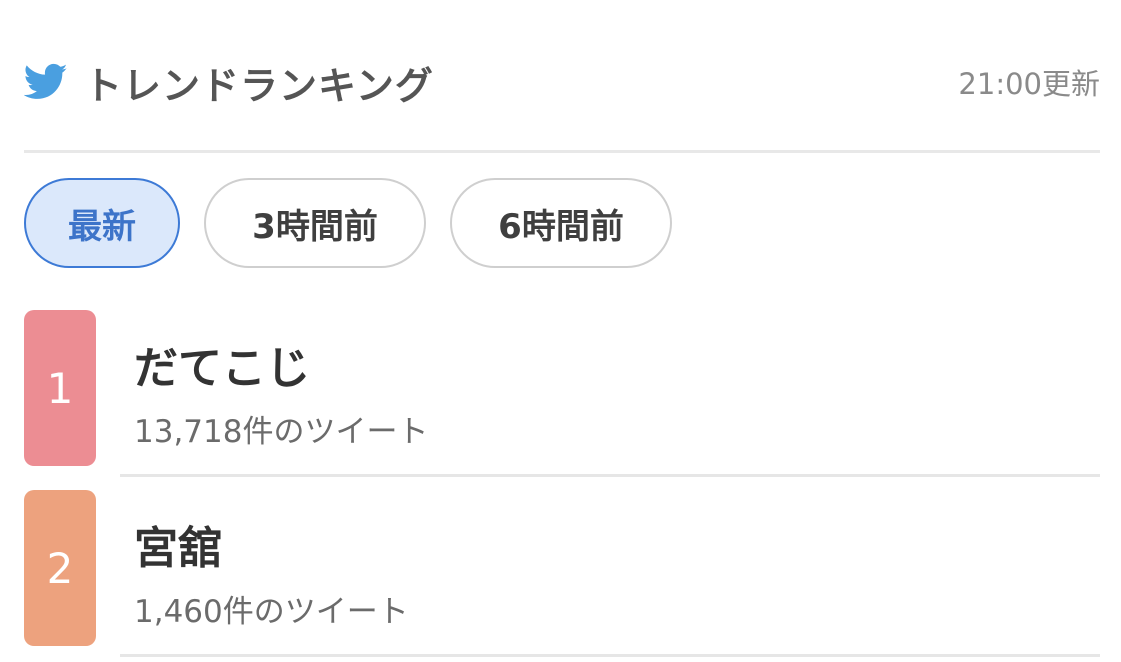 The width and height of the screenshot is (1121, 662). What do you see at coordinates (271, 612) in the screenshot?
I see `tweet-count: 1,460件のツイート` at bounding box center [271, 612].